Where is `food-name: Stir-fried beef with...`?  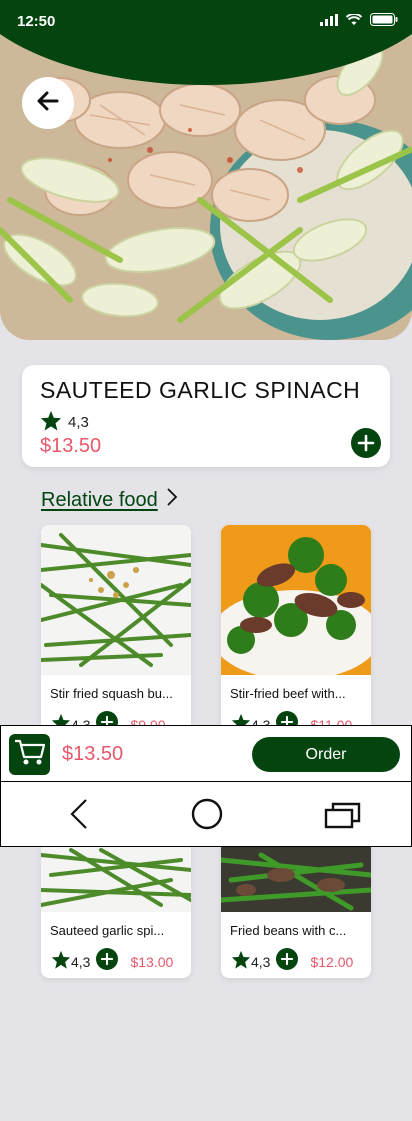
food-name: Stir-fried beef with... is located at coordinates (288, 693).